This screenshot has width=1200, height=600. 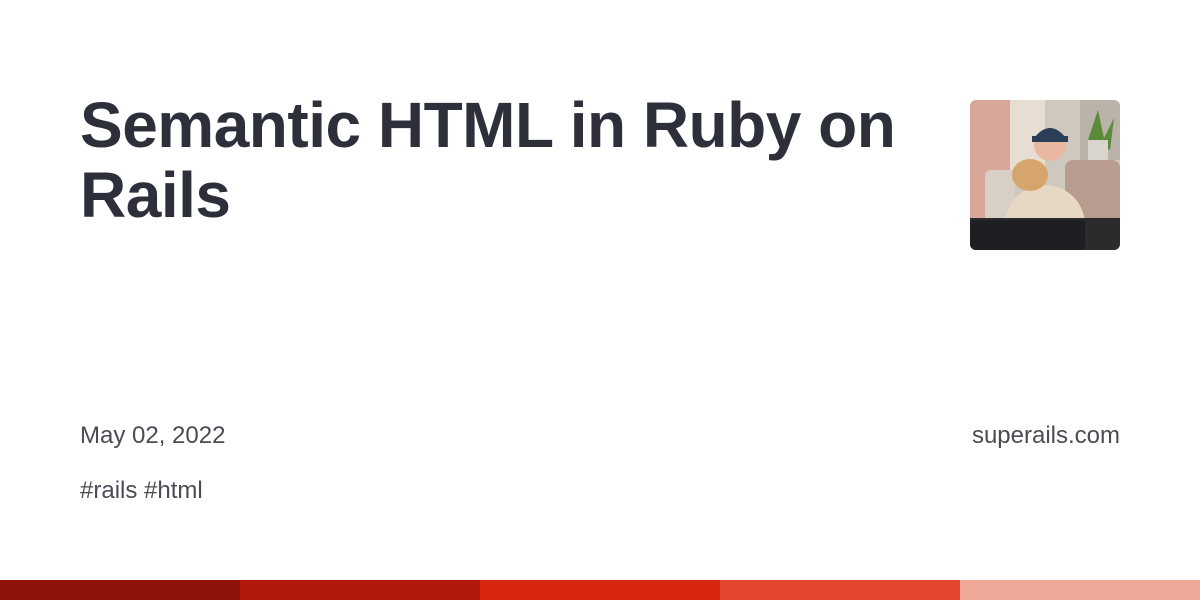 I want to click on site-link: superails.com, so click(x=1046, y=436).